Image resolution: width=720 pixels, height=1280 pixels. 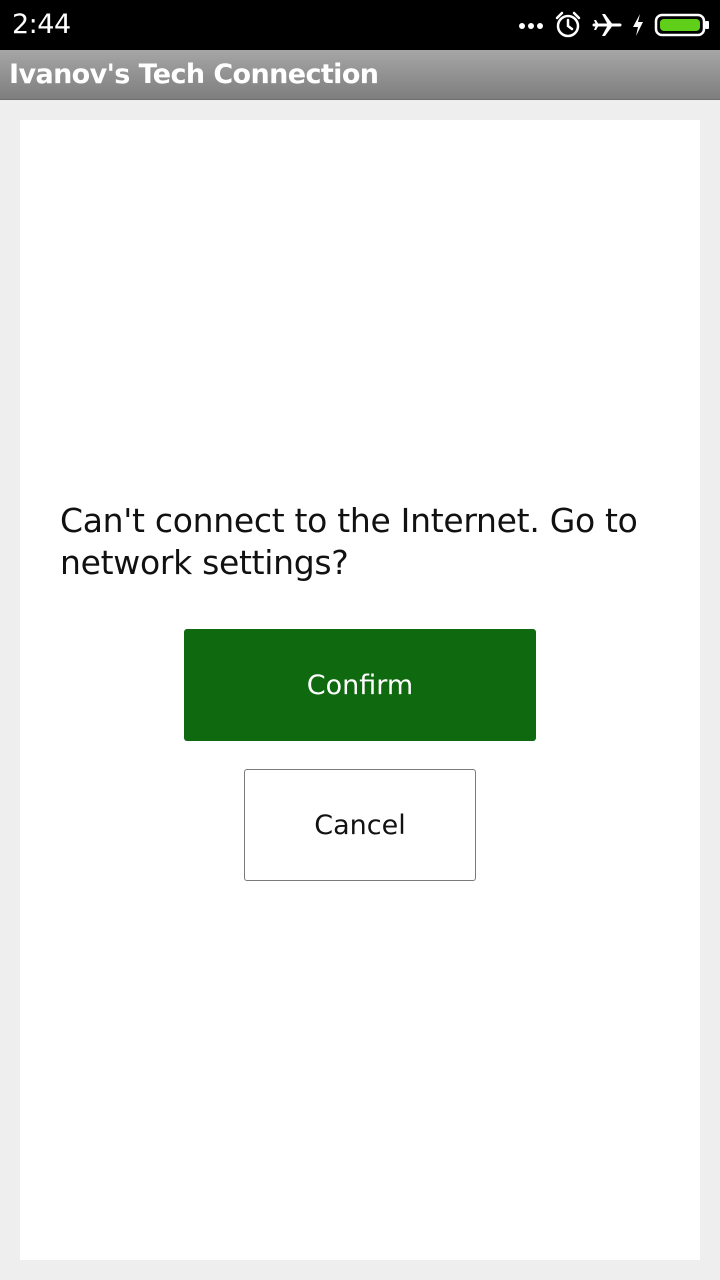 What do you see at coordinates (360, 825) in the screenshot?
I see `cancel-button: Cancel` at bounding box center [360, 825].